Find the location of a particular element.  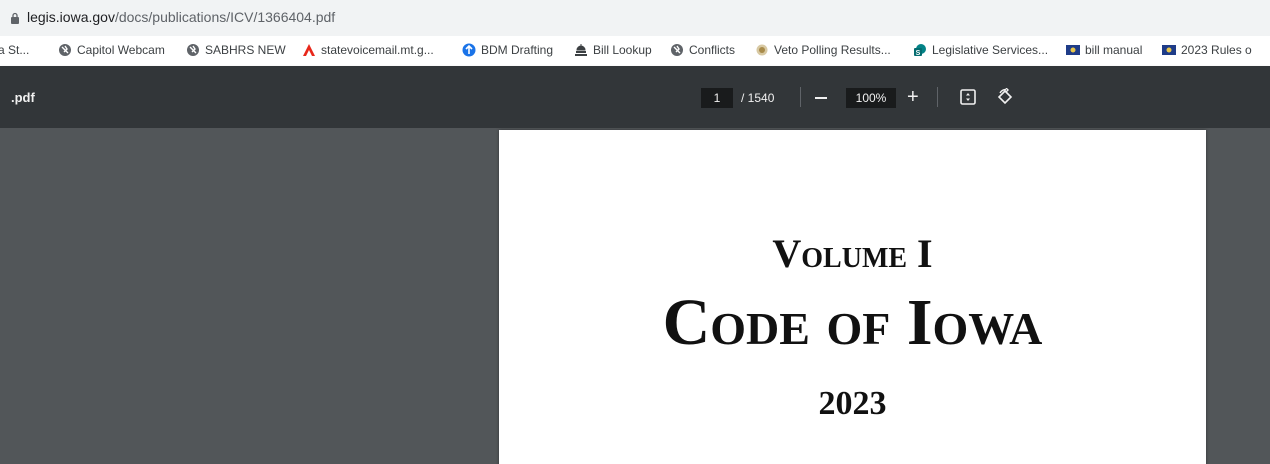

sharepoint-icon: S is located at coordinates (920, 50).